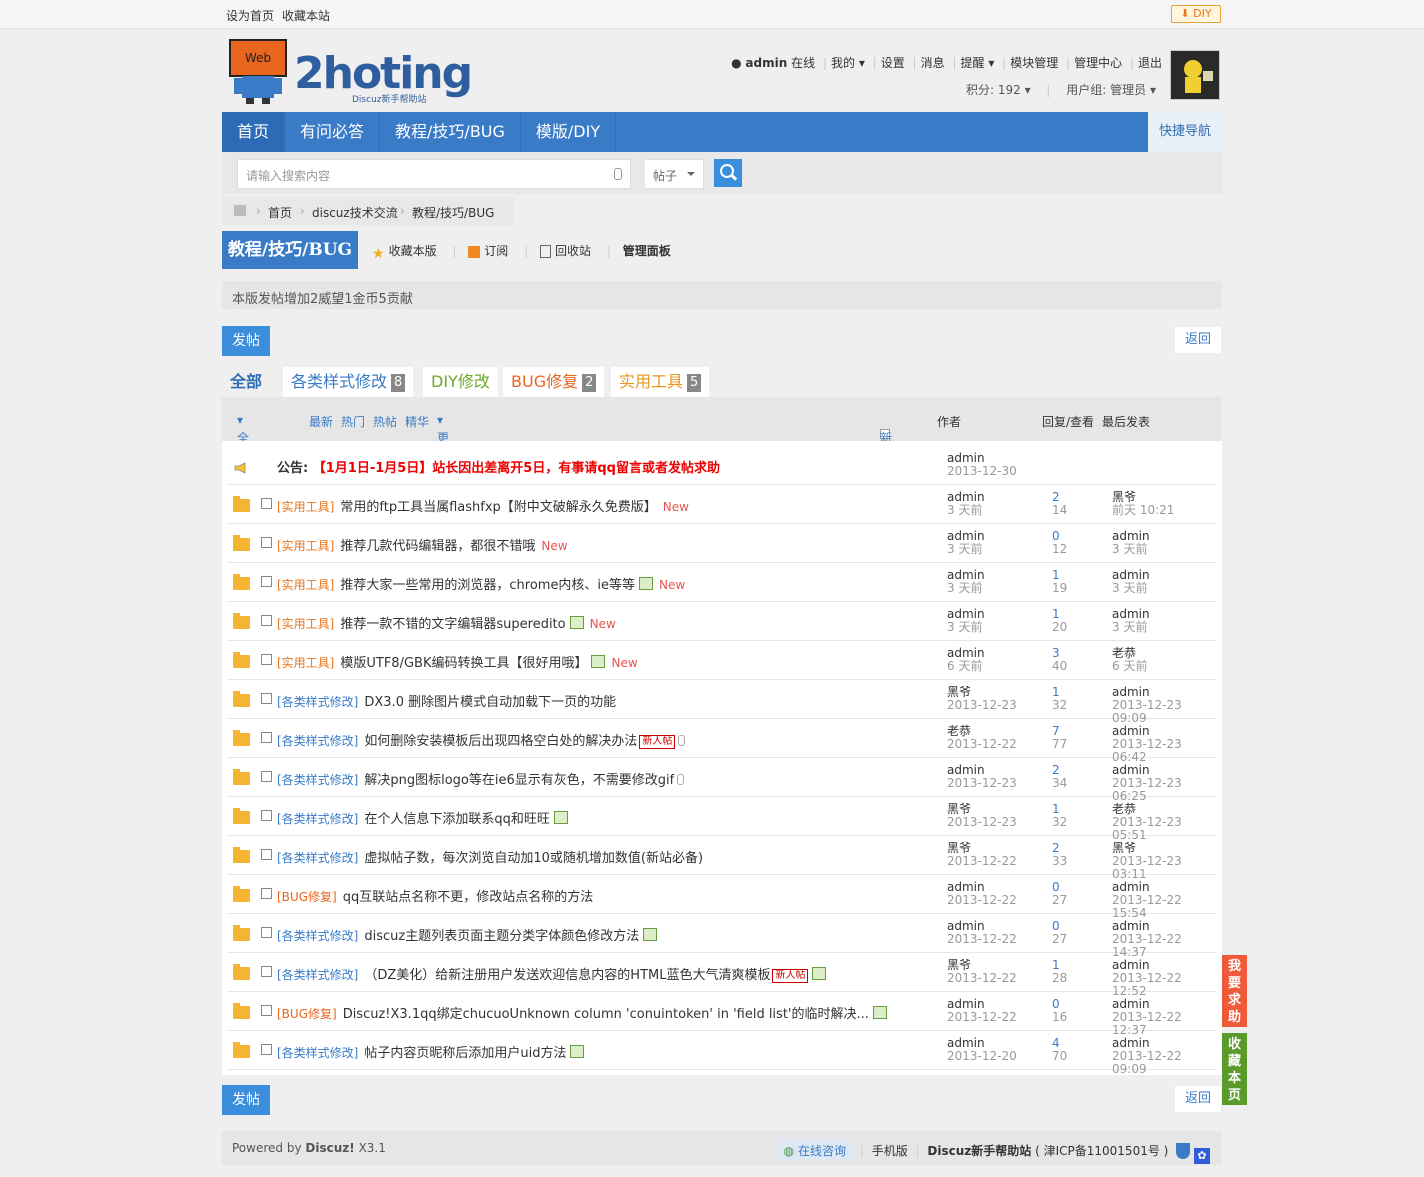 This screenshot has width=1424, height=1177. What do you see at coordinates (1129, 666) in the screenshot?
I see `last-post-time: 6 天前` at bounding box center [1129, 666].